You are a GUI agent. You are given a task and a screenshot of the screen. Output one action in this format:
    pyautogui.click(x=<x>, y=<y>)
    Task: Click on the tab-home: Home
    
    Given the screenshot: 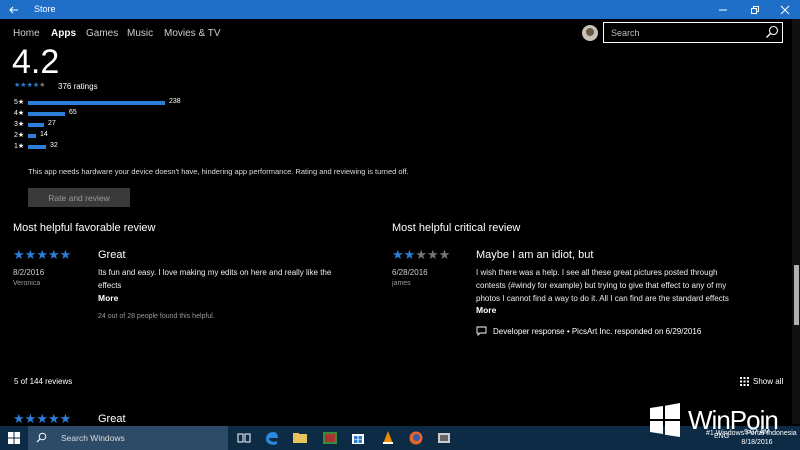 What is the action you would take?
    pyautogui.click(x=26, y=33)
    